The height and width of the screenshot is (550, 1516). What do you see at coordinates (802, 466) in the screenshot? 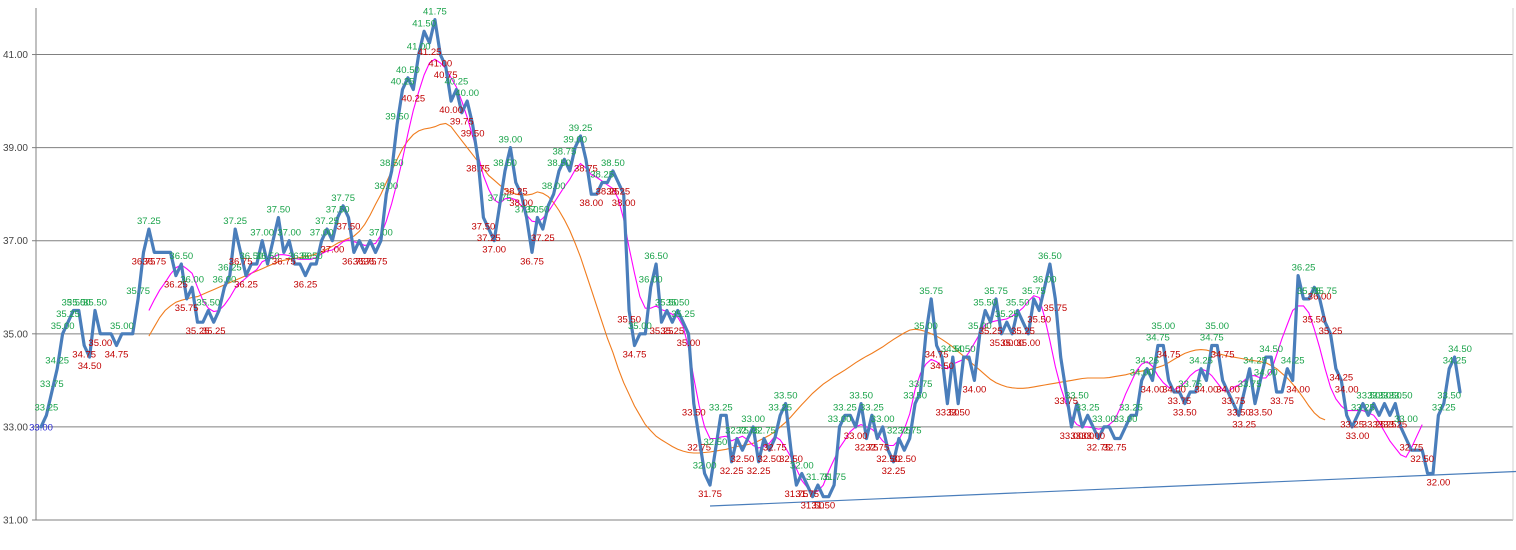
I see `data-label: 32.00` at bounding box center [802, 466].